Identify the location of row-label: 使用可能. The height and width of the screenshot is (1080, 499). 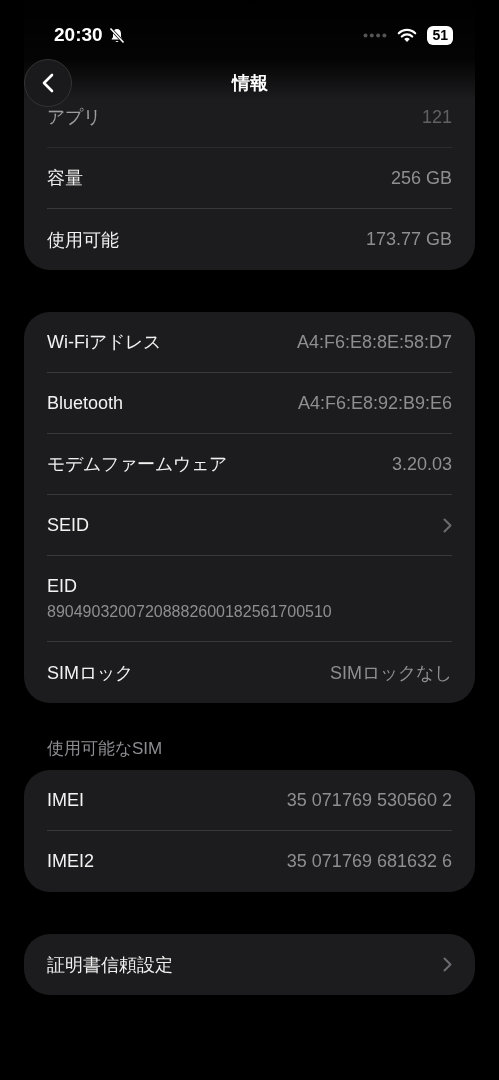
(83, 240).